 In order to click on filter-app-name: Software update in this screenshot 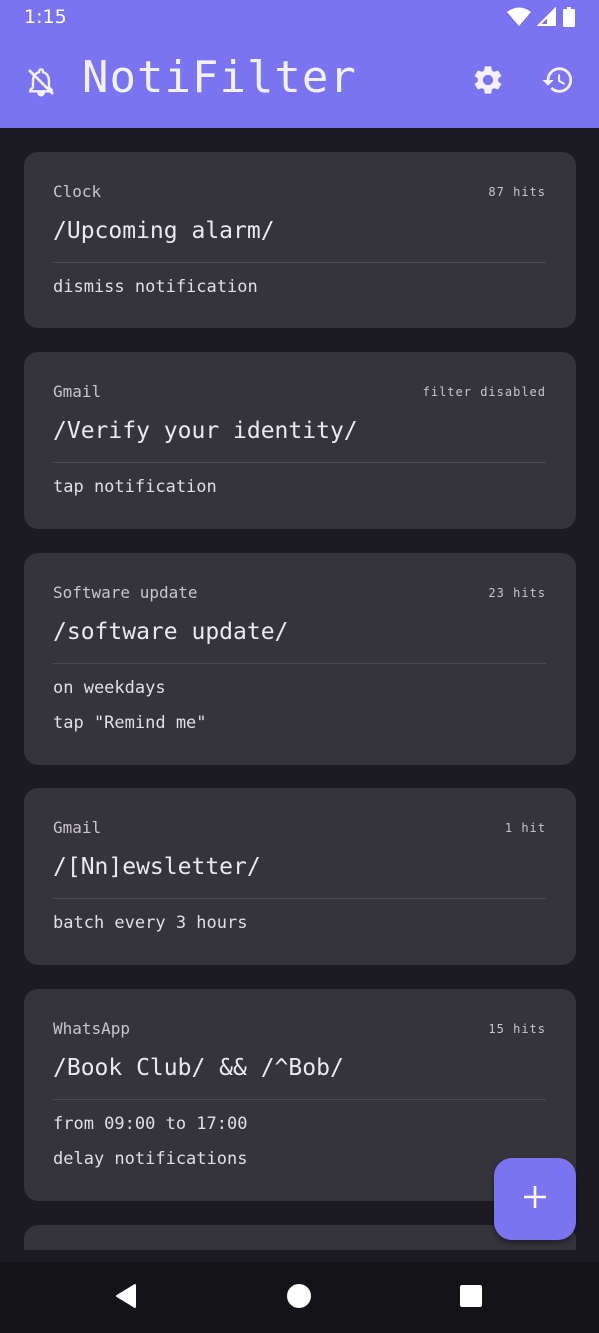, I will do `click(125, 592)`.